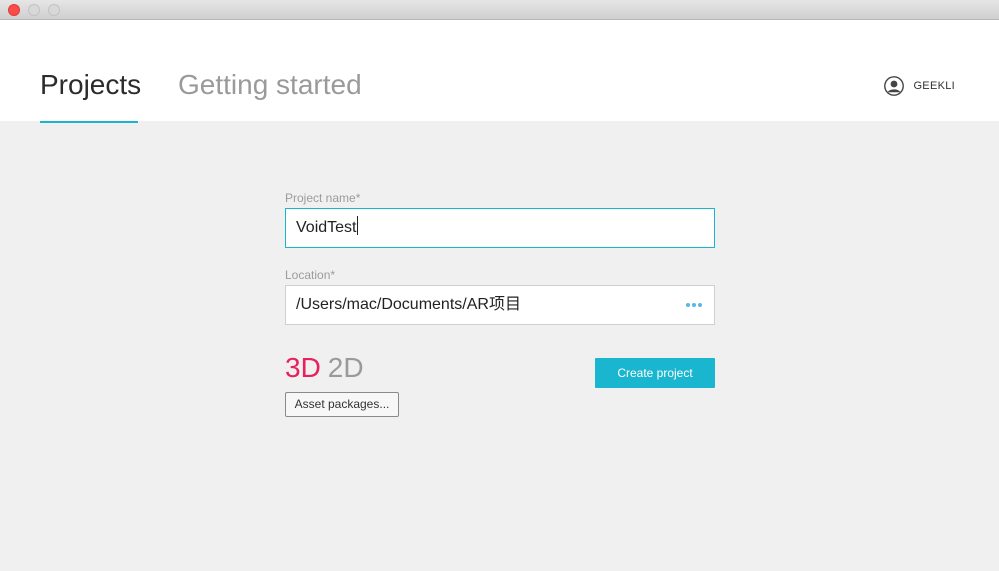  I want to click on tab-getting-started: Getting started, so click(270, 85).